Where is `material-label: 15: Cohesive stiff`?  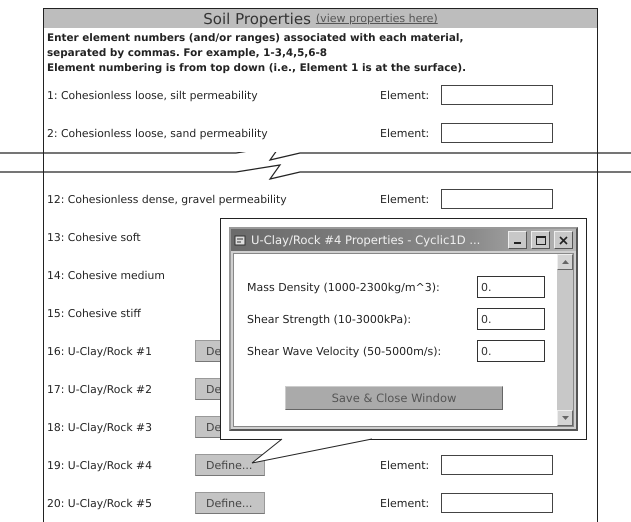
material-label: 15: Cohesive stiff is located at coordinates (94, 313).